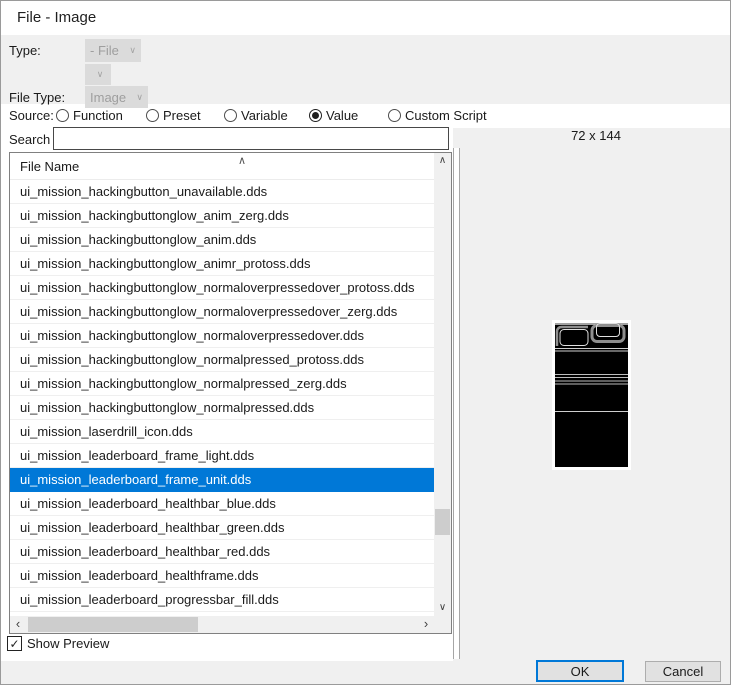 This screenshot has height=685, width=731. I want to click on file-name-header-label: File Name, so click(50, 166).